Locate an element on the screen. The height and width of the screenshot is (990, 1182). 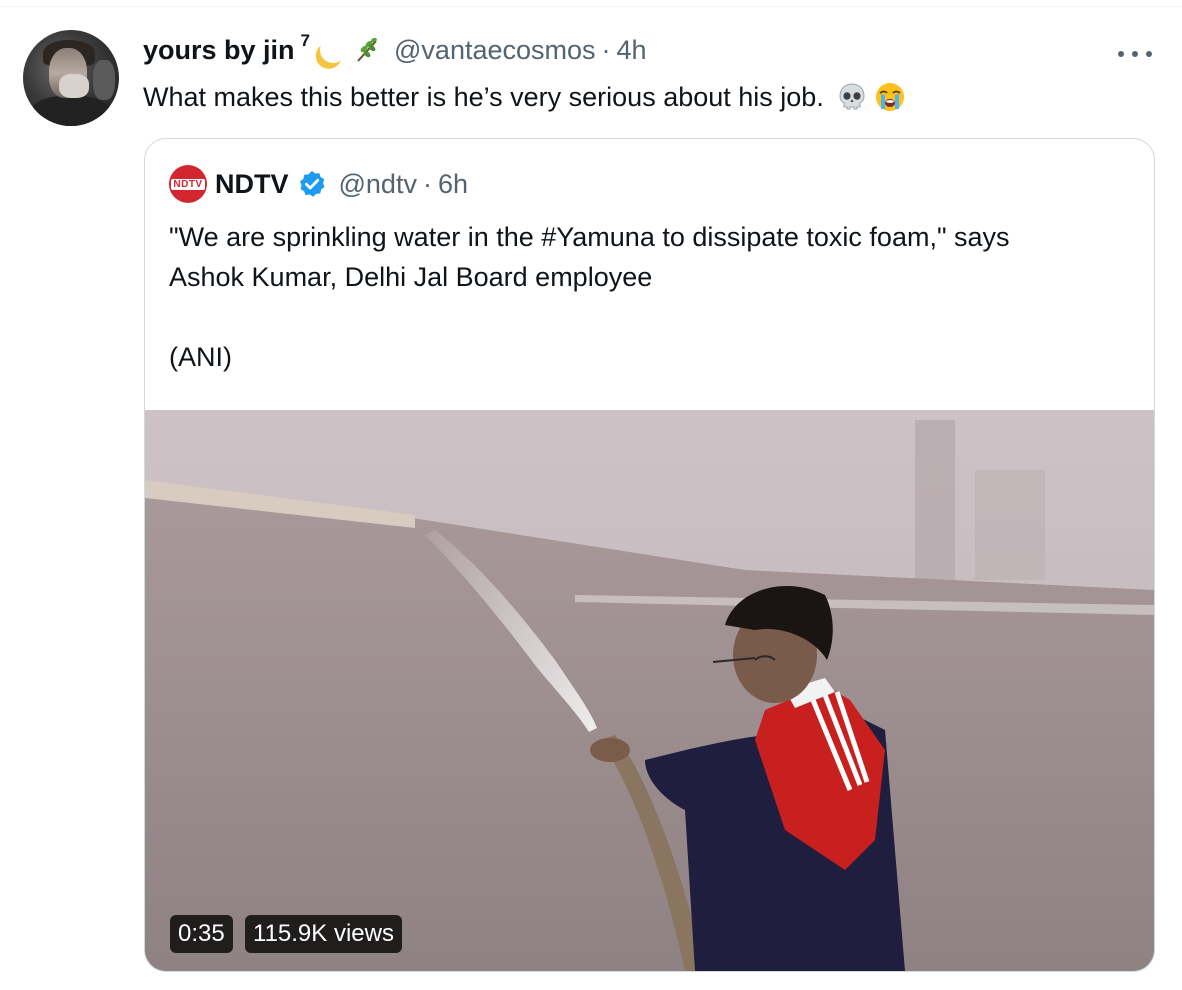
avatar-hand is located at coordinates (74, 86).